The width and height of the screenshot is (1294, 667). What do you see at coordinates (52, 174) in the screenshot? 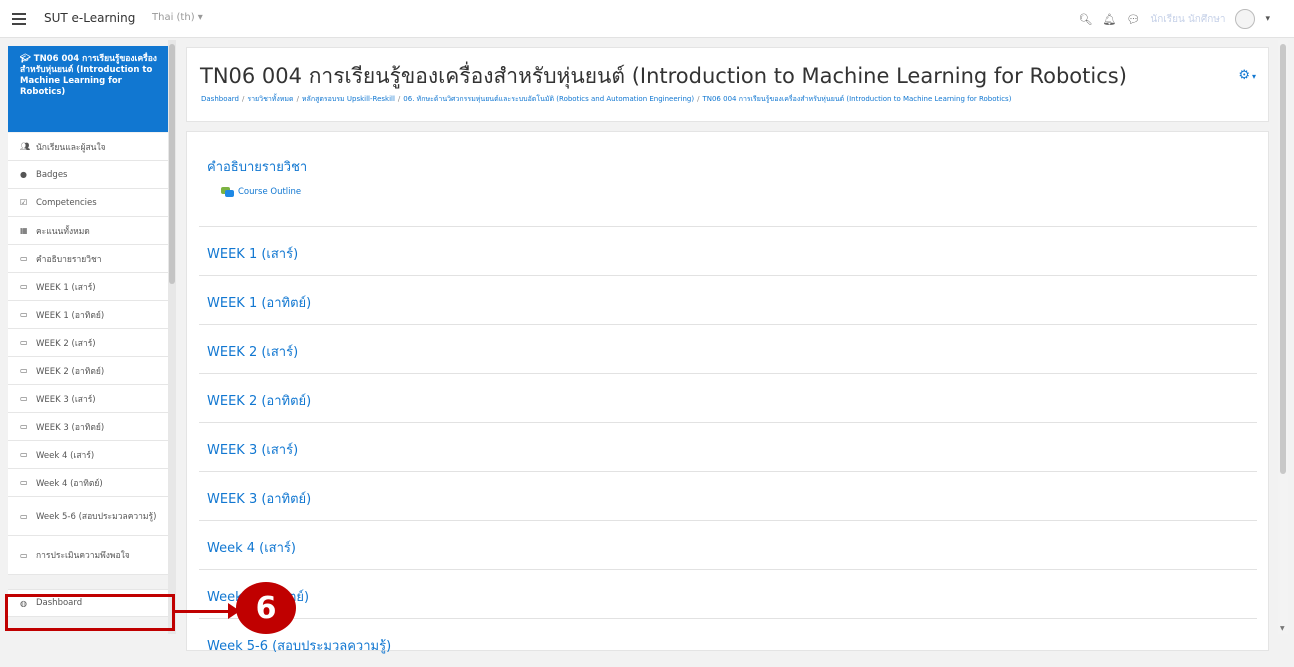
I see `sidebar-item-label: Badges` at bounding box center [52, 174].